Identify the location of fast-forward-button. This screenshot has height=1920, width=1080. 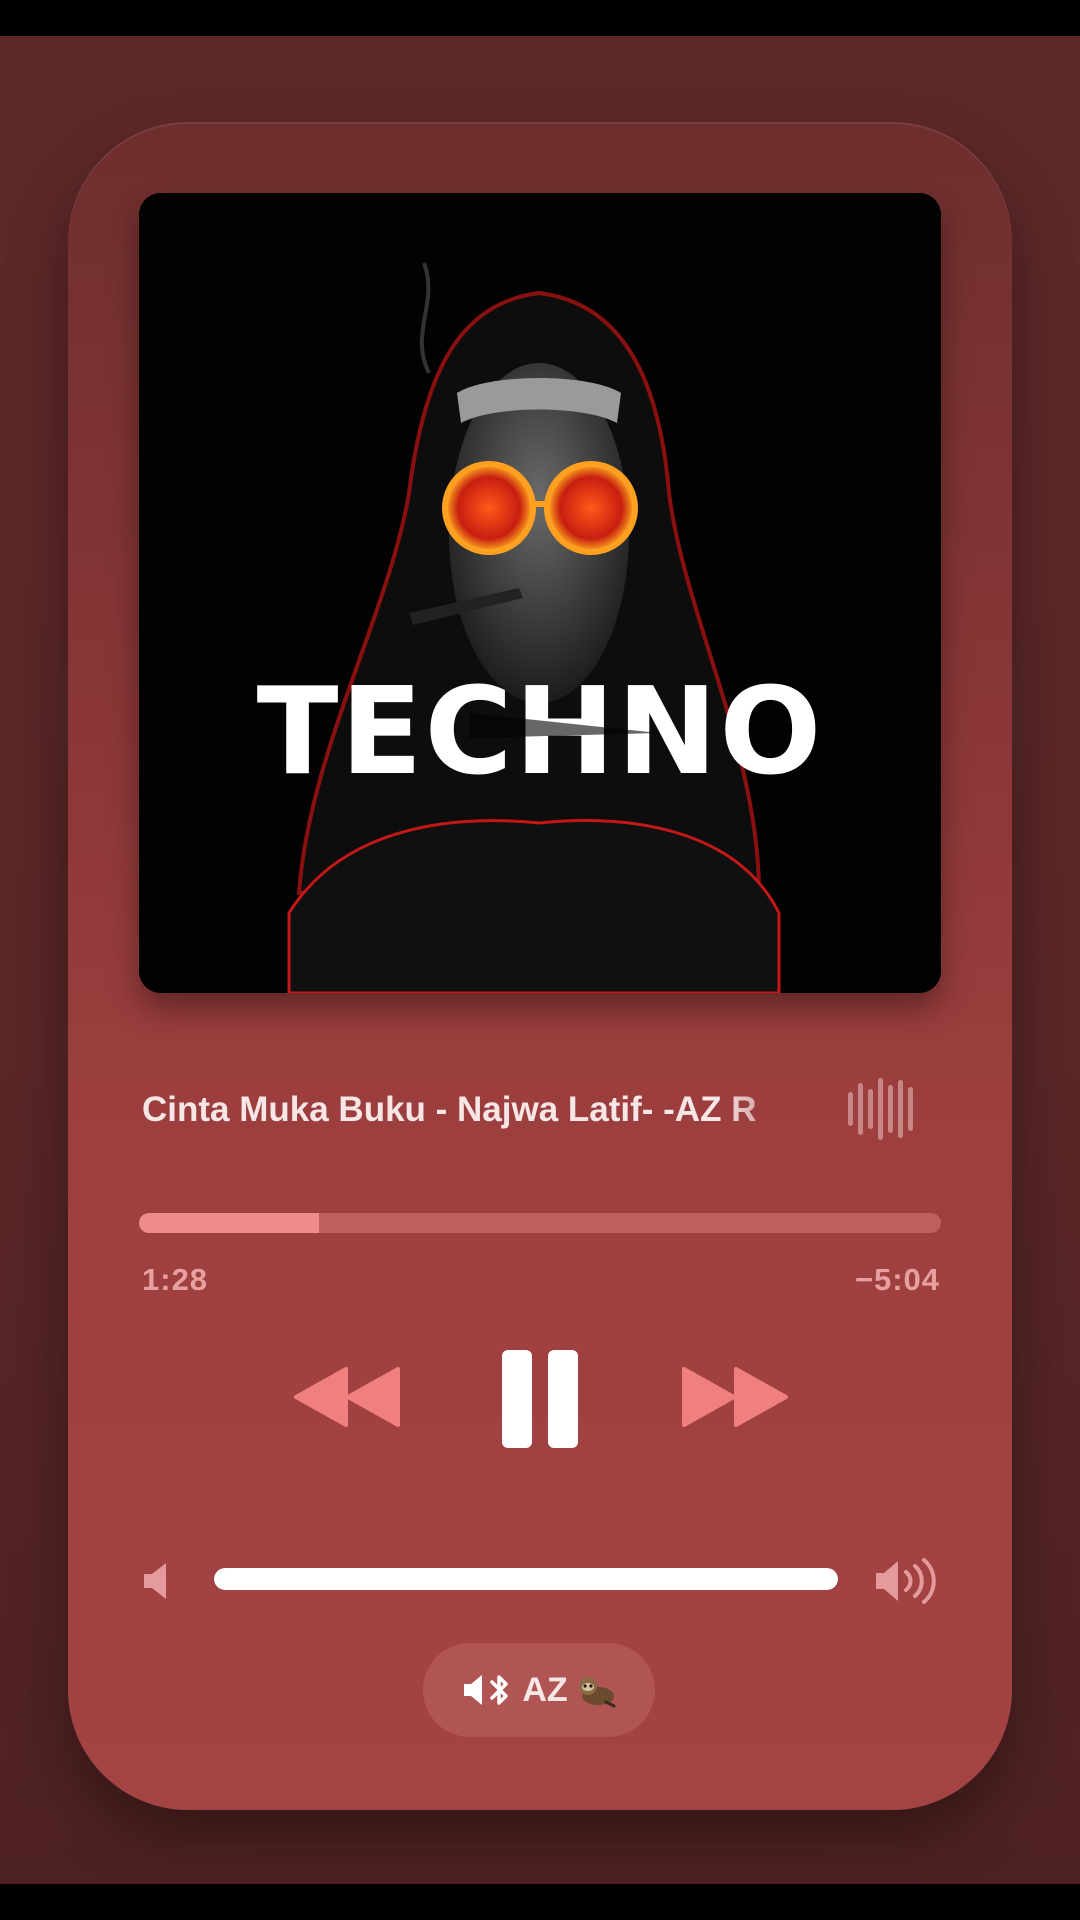
(735, 1397).